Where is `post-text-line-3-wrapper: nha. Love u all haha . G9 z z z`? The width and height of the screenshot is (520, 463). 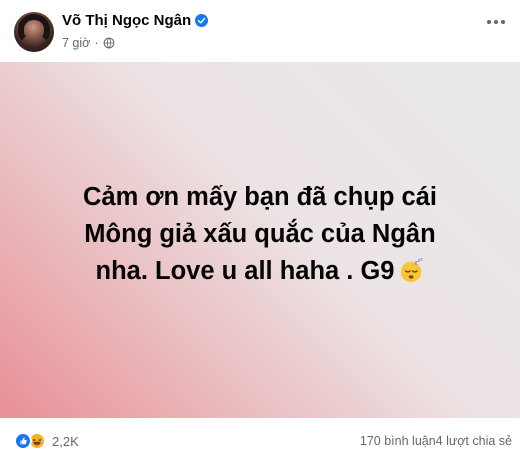 post-text-line-3-wrapper: nha. Love u all haha . G9 z z z is located at coordinates (260, 271).